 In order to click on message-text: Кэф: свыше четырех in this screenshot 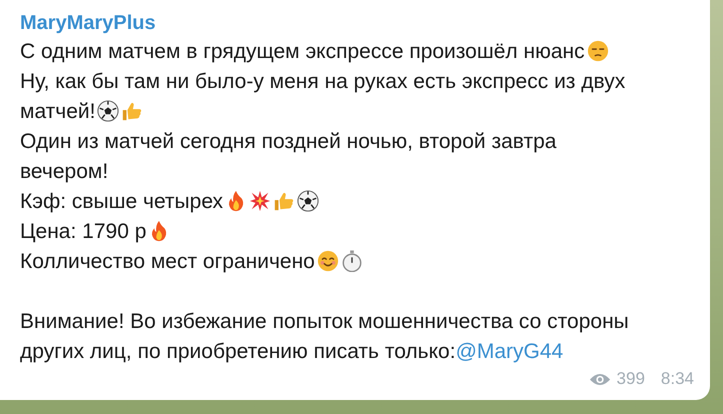, I will do `click(122, 201)`.